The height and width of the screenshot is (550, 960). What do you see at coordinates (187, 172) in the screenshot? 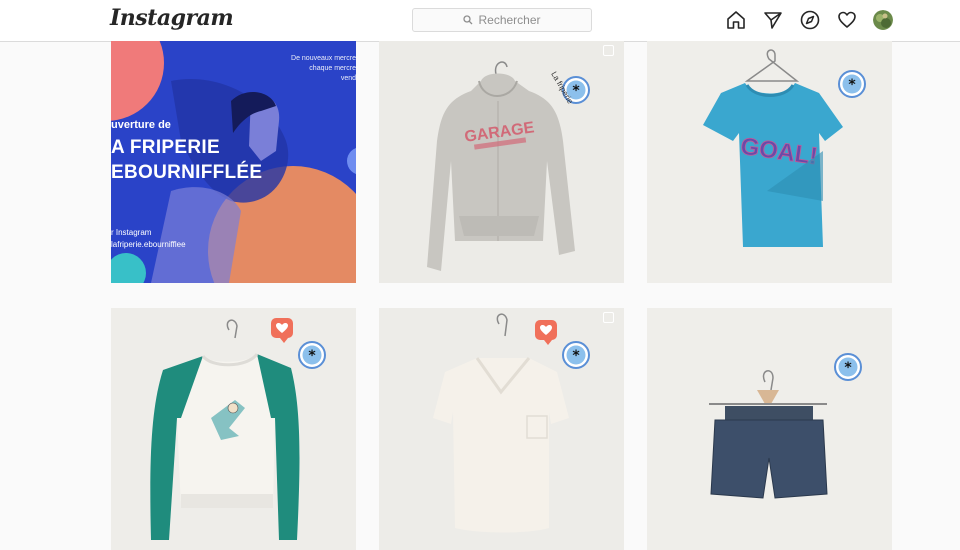
I see `banner-line-3: EBOURNIFFLÉE` at bounding box center [187, 172].